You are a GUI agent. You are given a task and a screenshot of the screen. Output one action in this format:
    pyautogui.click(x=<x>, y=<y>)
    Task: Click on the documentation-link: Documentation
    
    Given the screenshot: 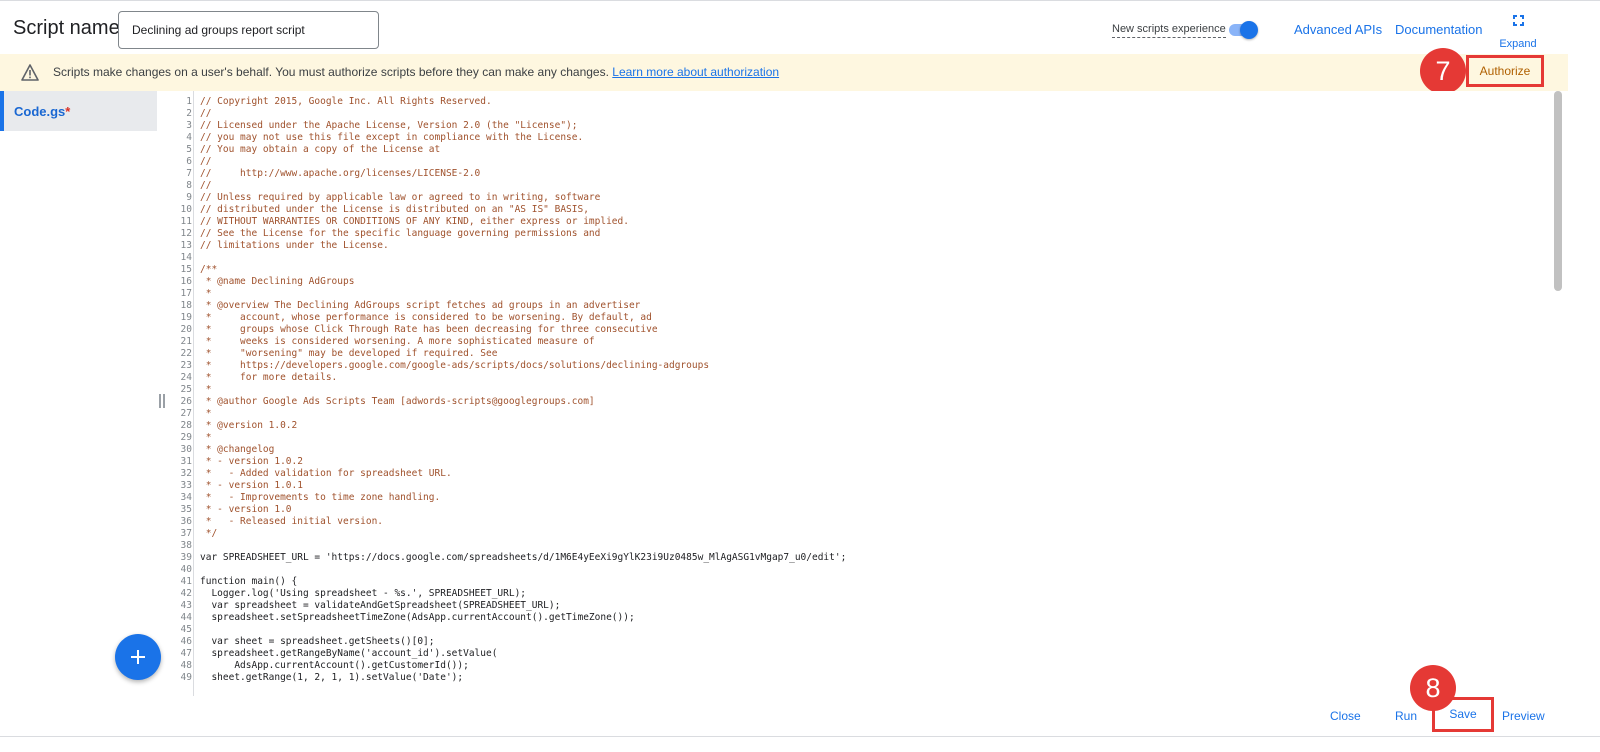 What is the action you would take?
    pyautogui.click(x=1438, y=29)
    